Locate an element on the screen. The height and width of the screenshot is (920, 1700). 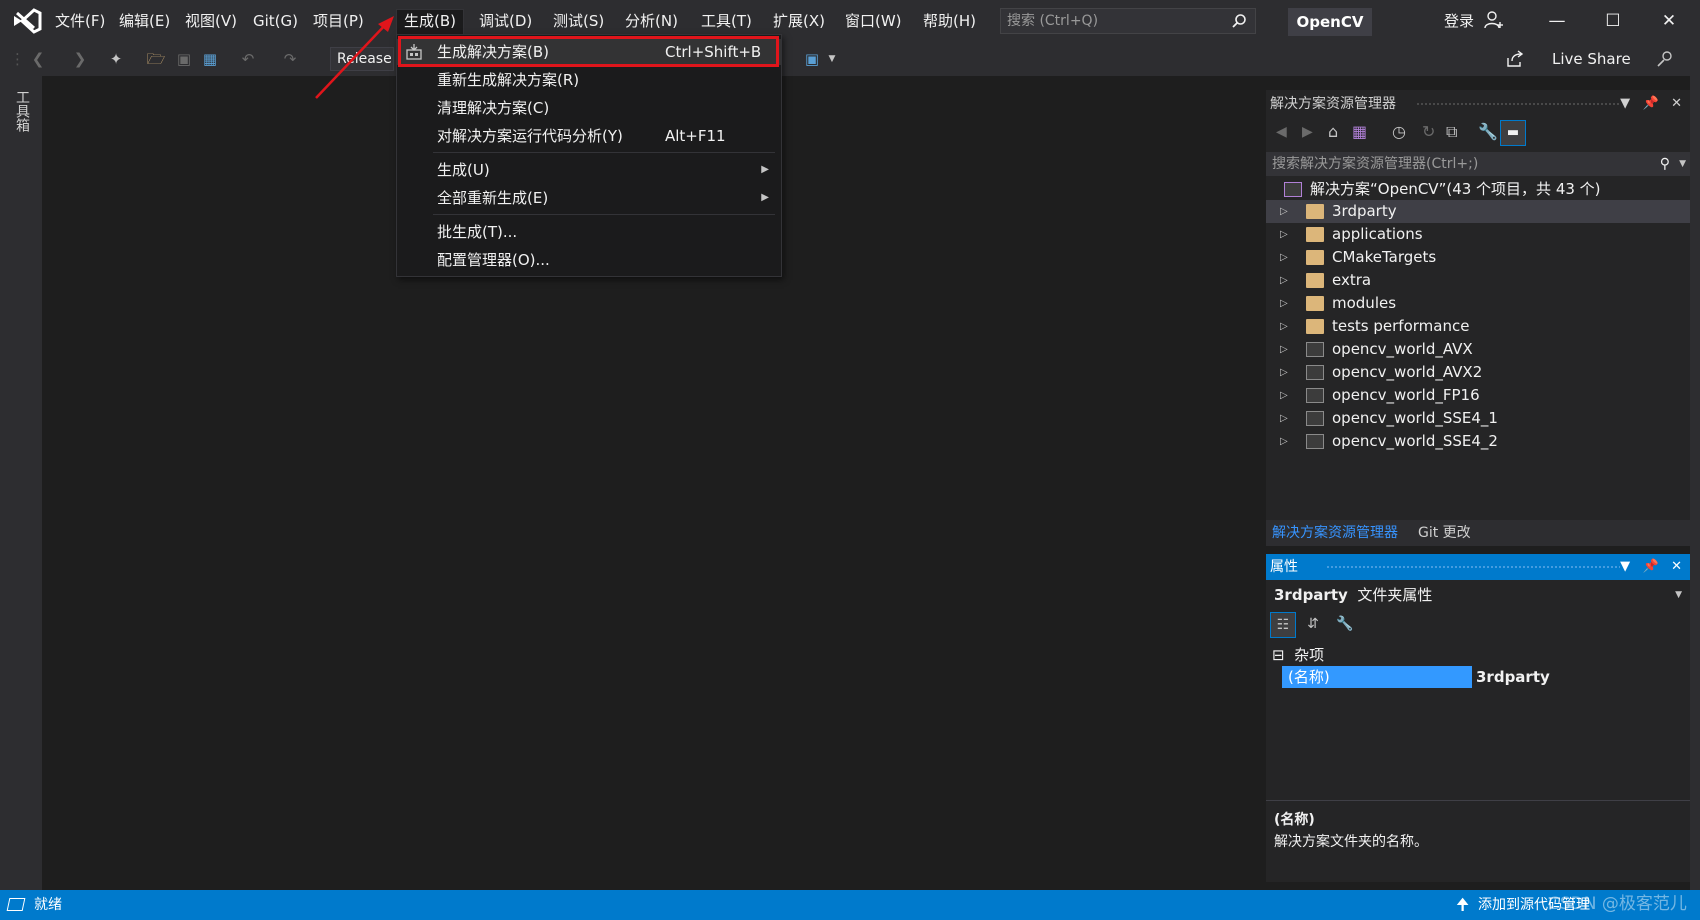
menu-extensions: 扩展(X) is located at coordinates (799, 22).